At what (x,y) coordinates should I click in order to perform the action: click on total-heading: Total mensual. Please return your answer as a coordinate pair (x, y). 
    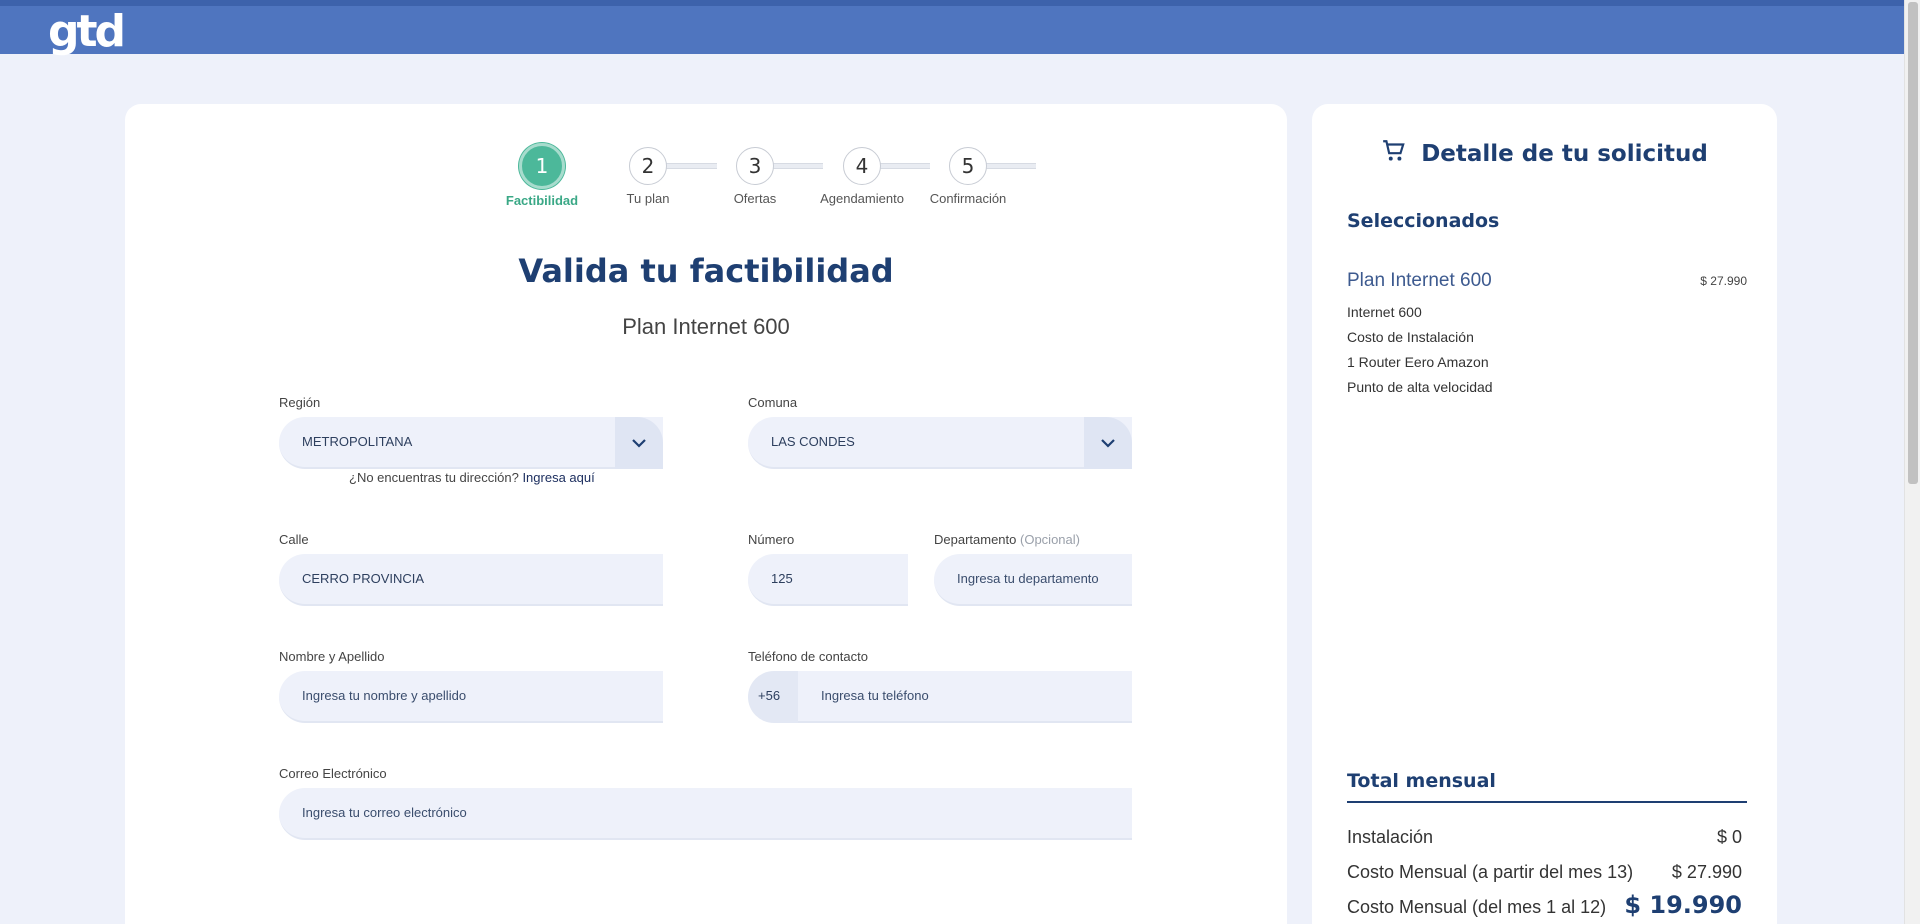
    Looking at the image, I should click on (1421, 781).